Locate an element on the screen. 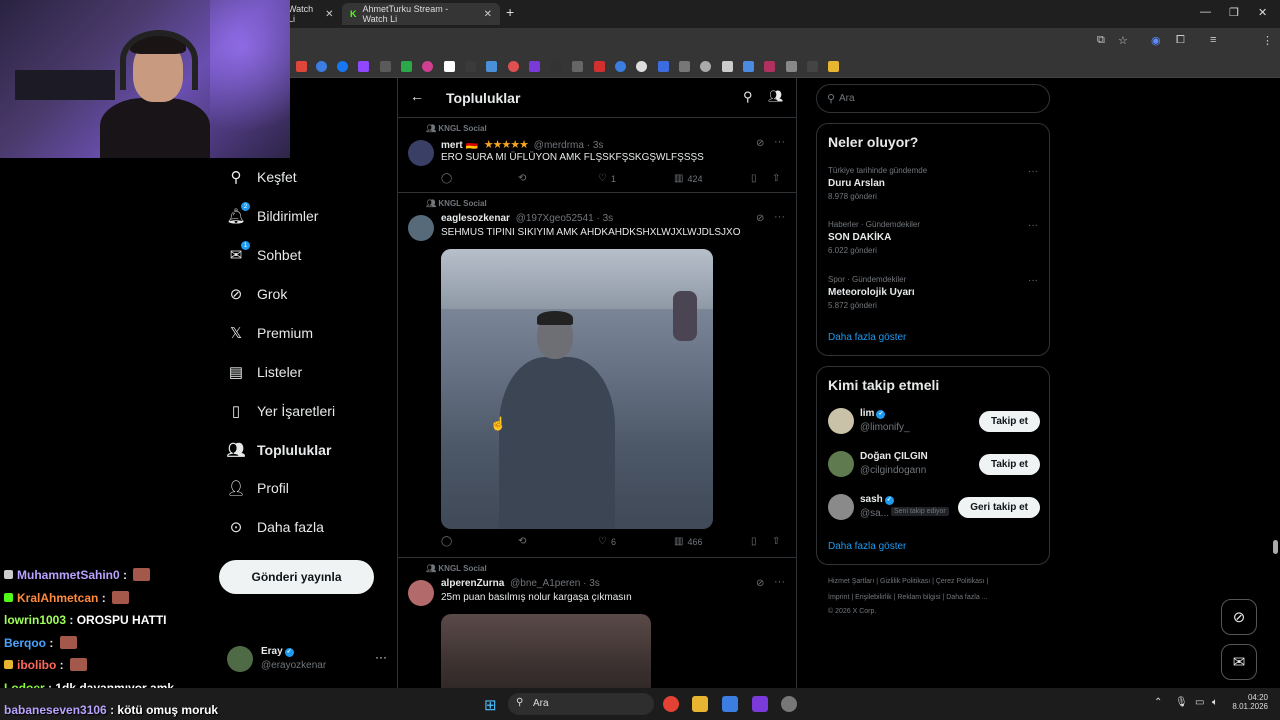 The height and width of the screenshot is (720, 1280). share-button: ⇧ is located at coordinates (778, 178).